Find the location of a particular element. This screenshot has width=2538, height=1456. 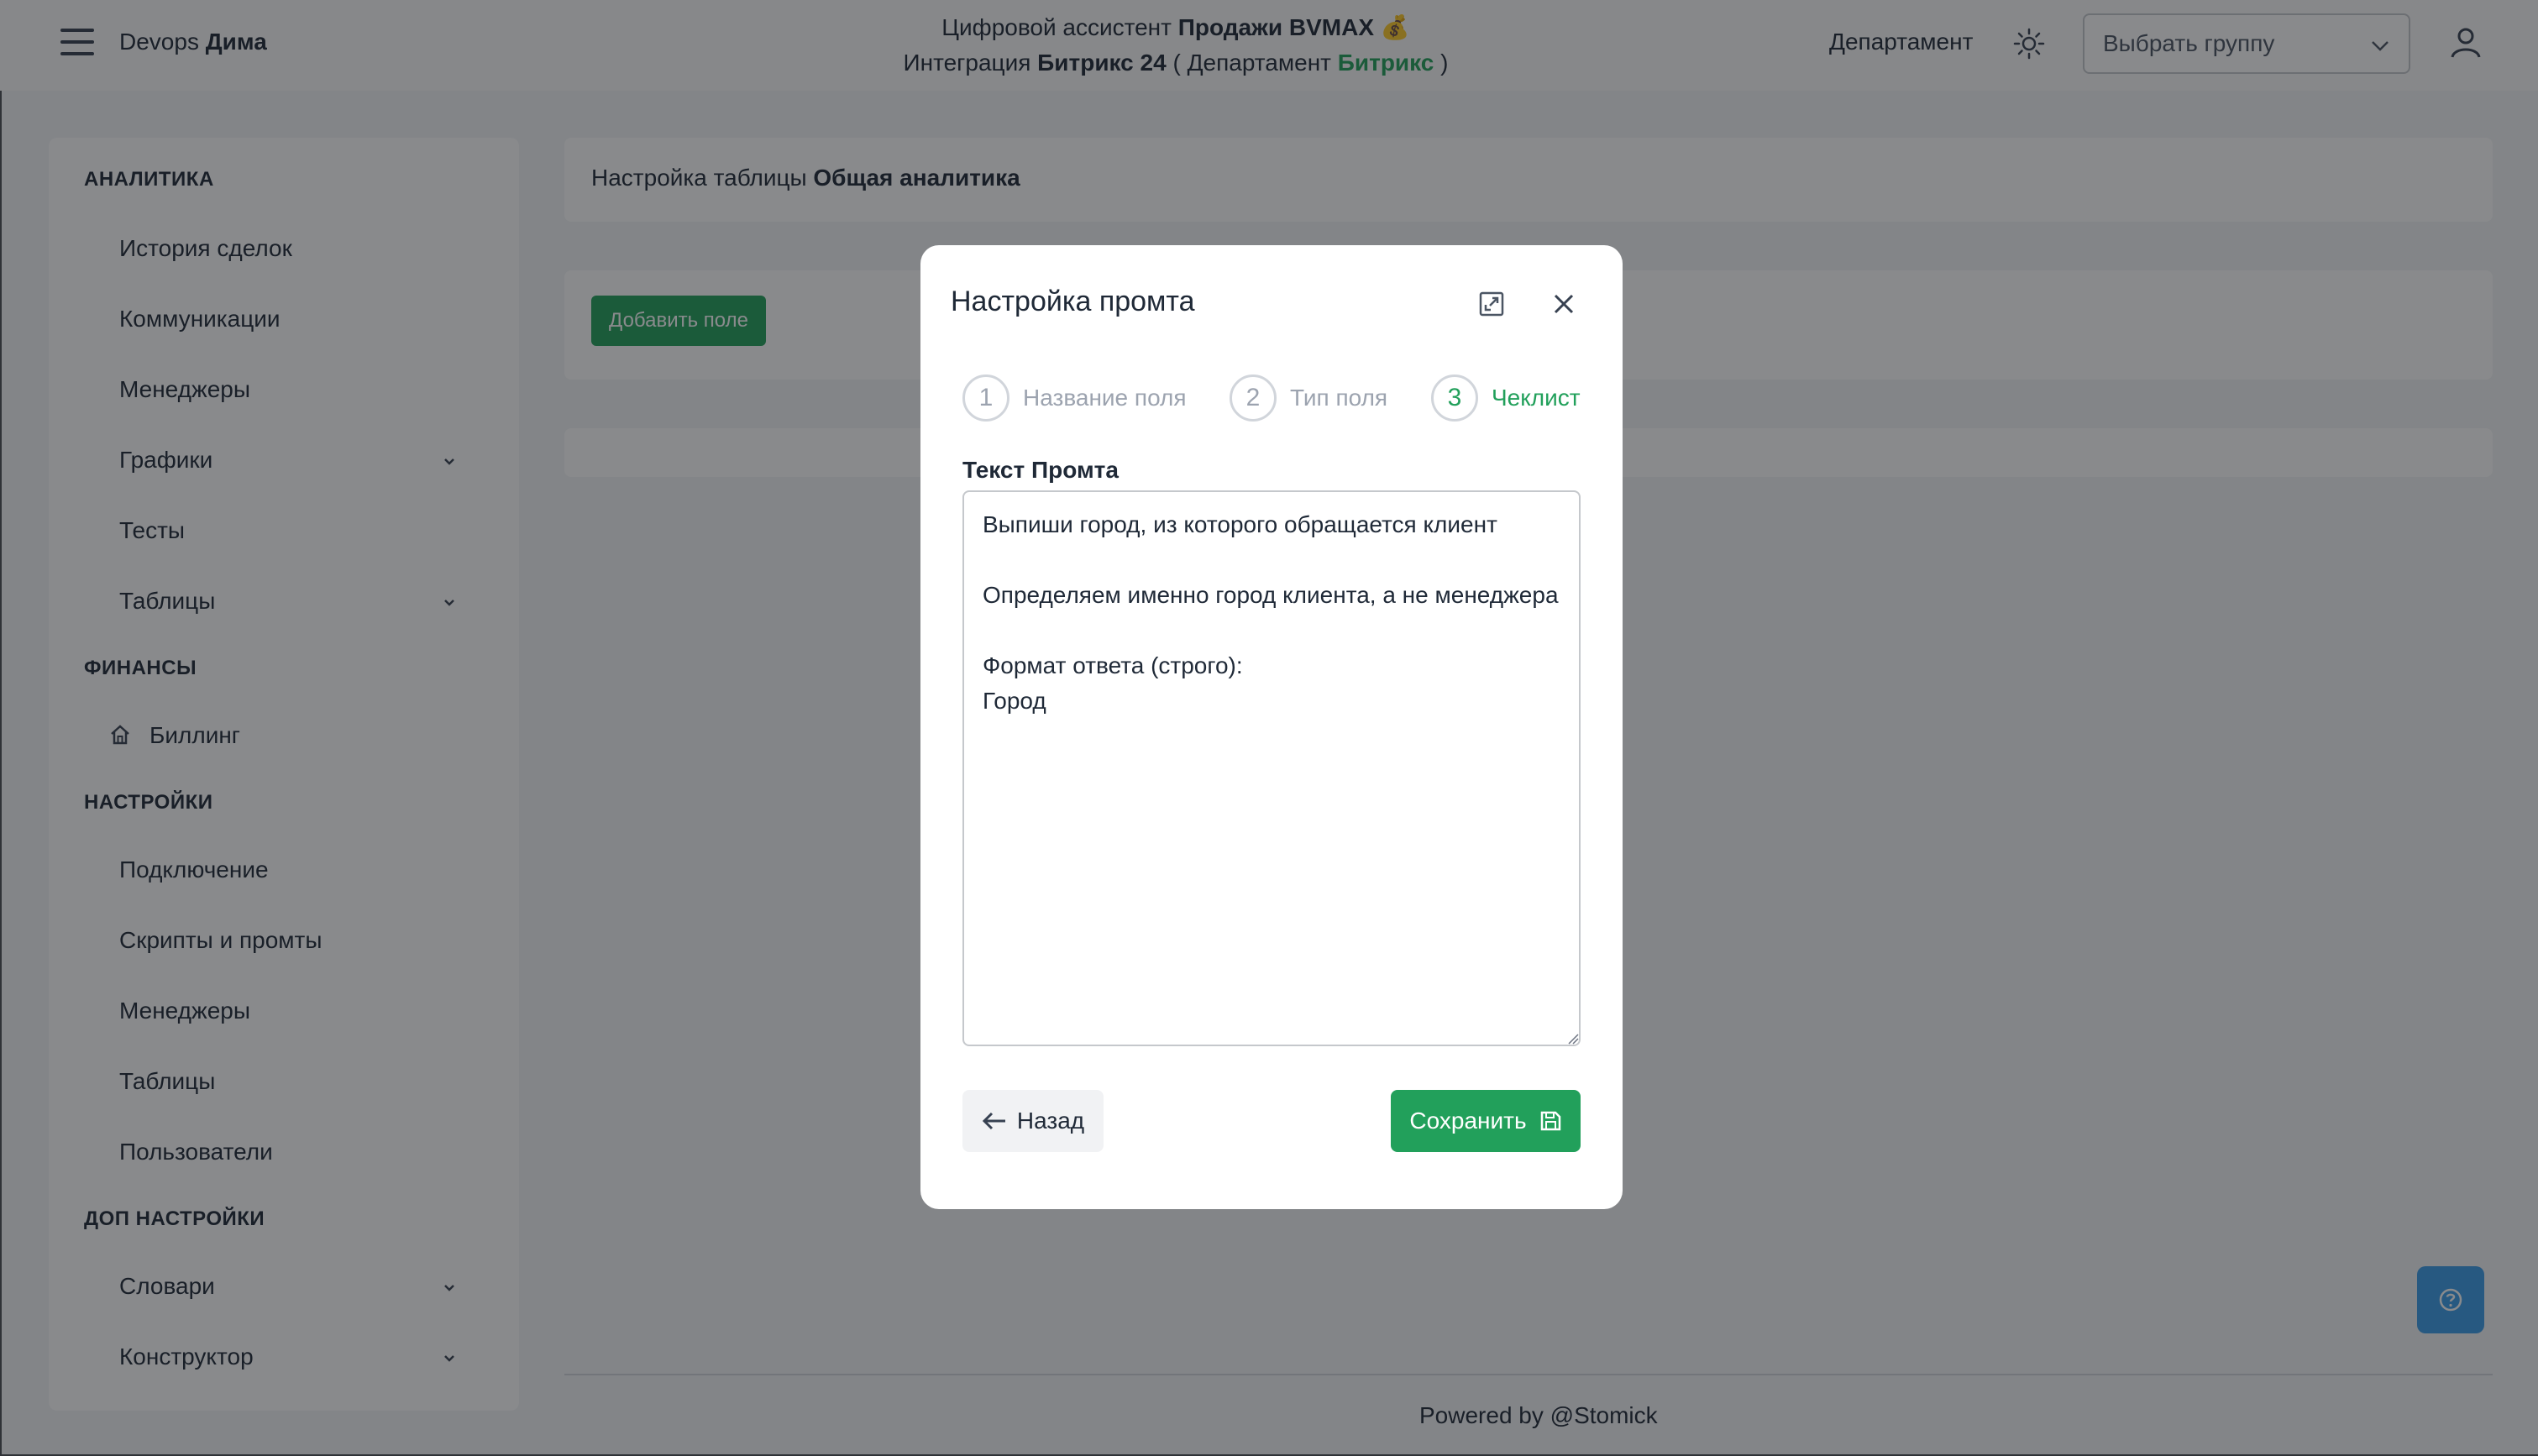

close-icon is located at coordinates (1563, 304).